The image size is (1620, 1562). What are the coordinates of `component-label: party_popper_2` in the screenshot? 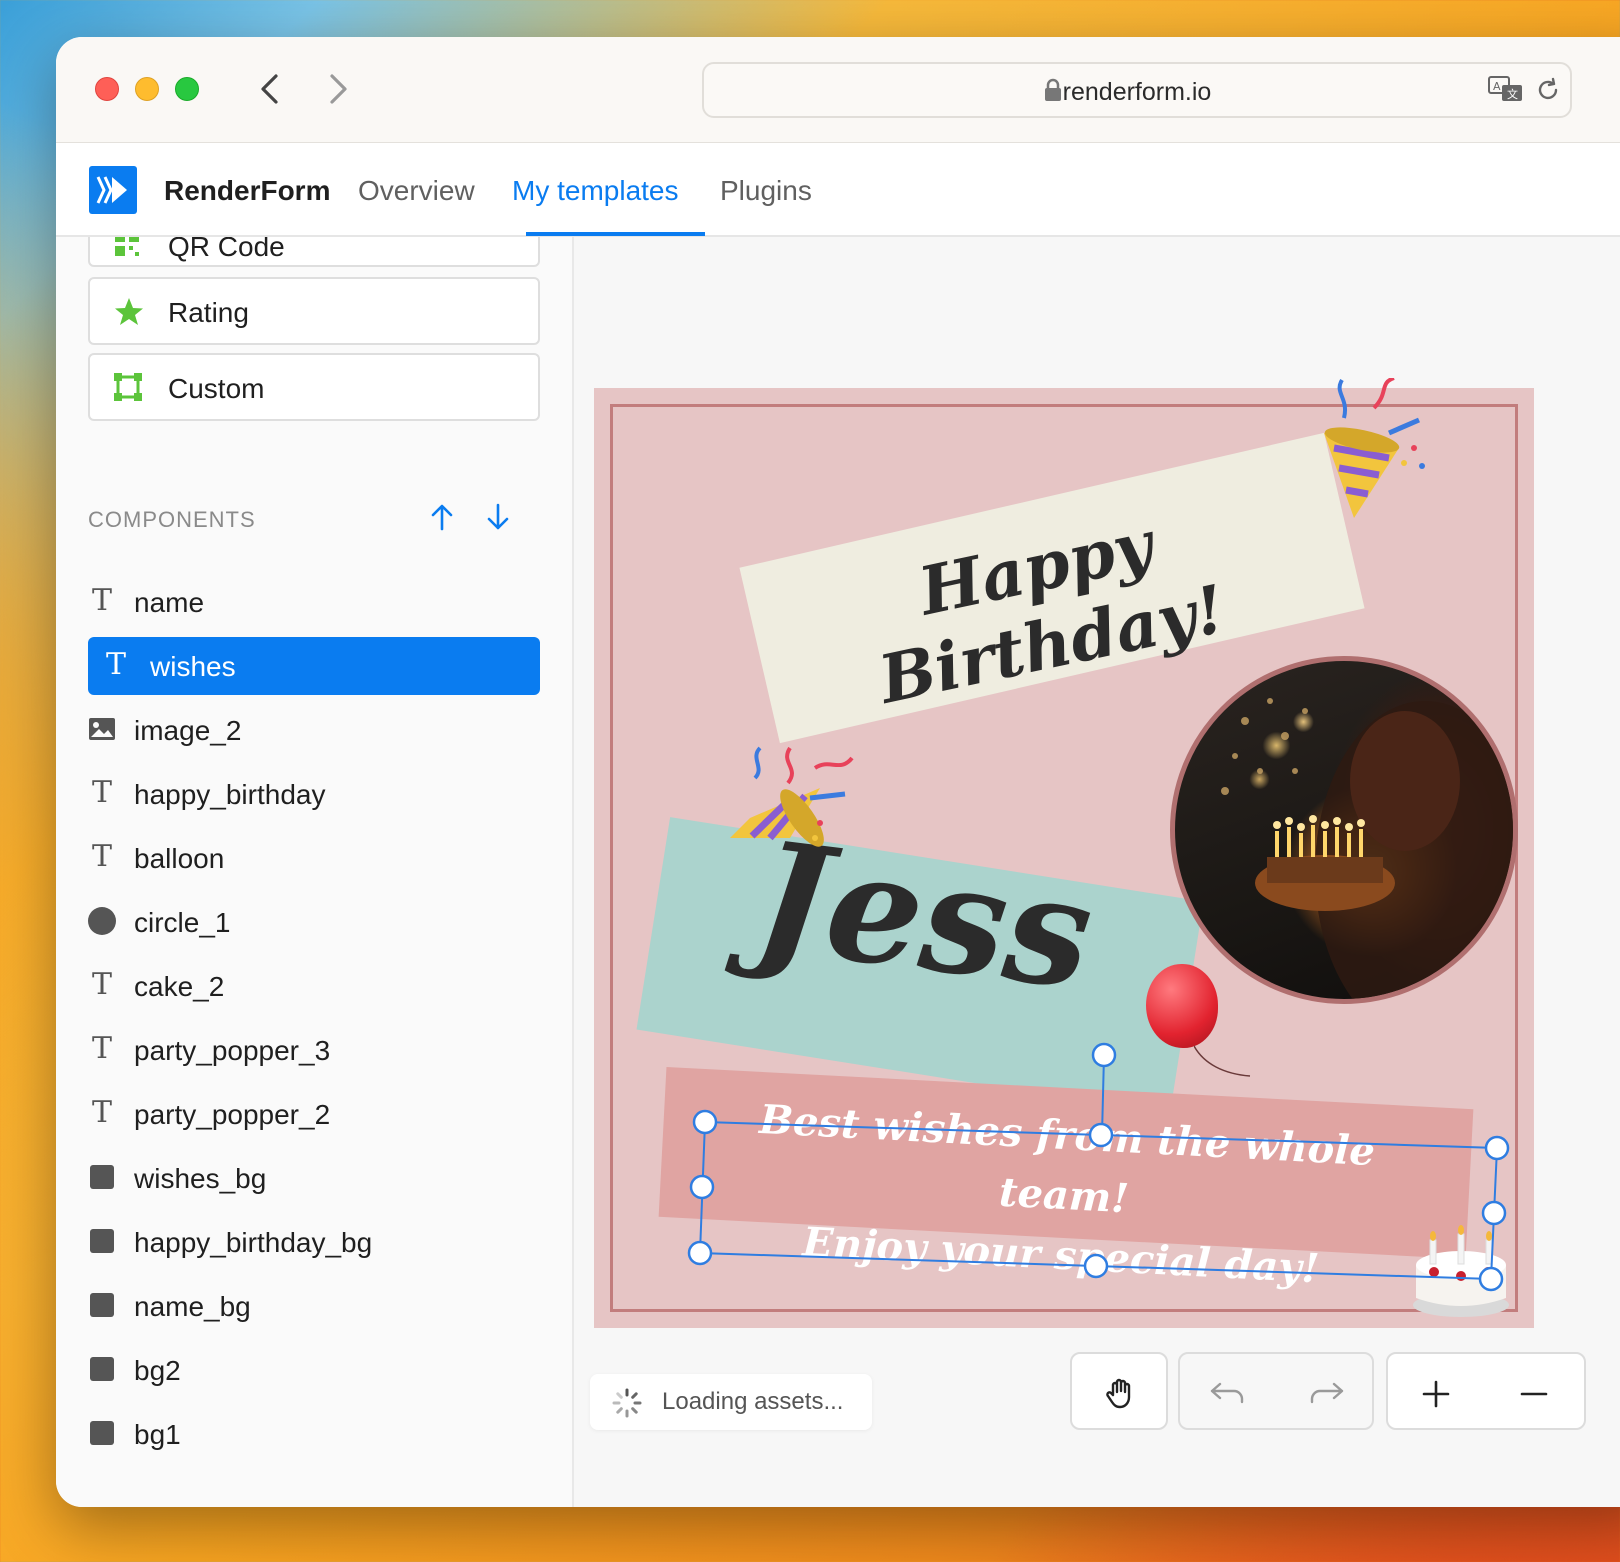 It's located at (232, 1114).